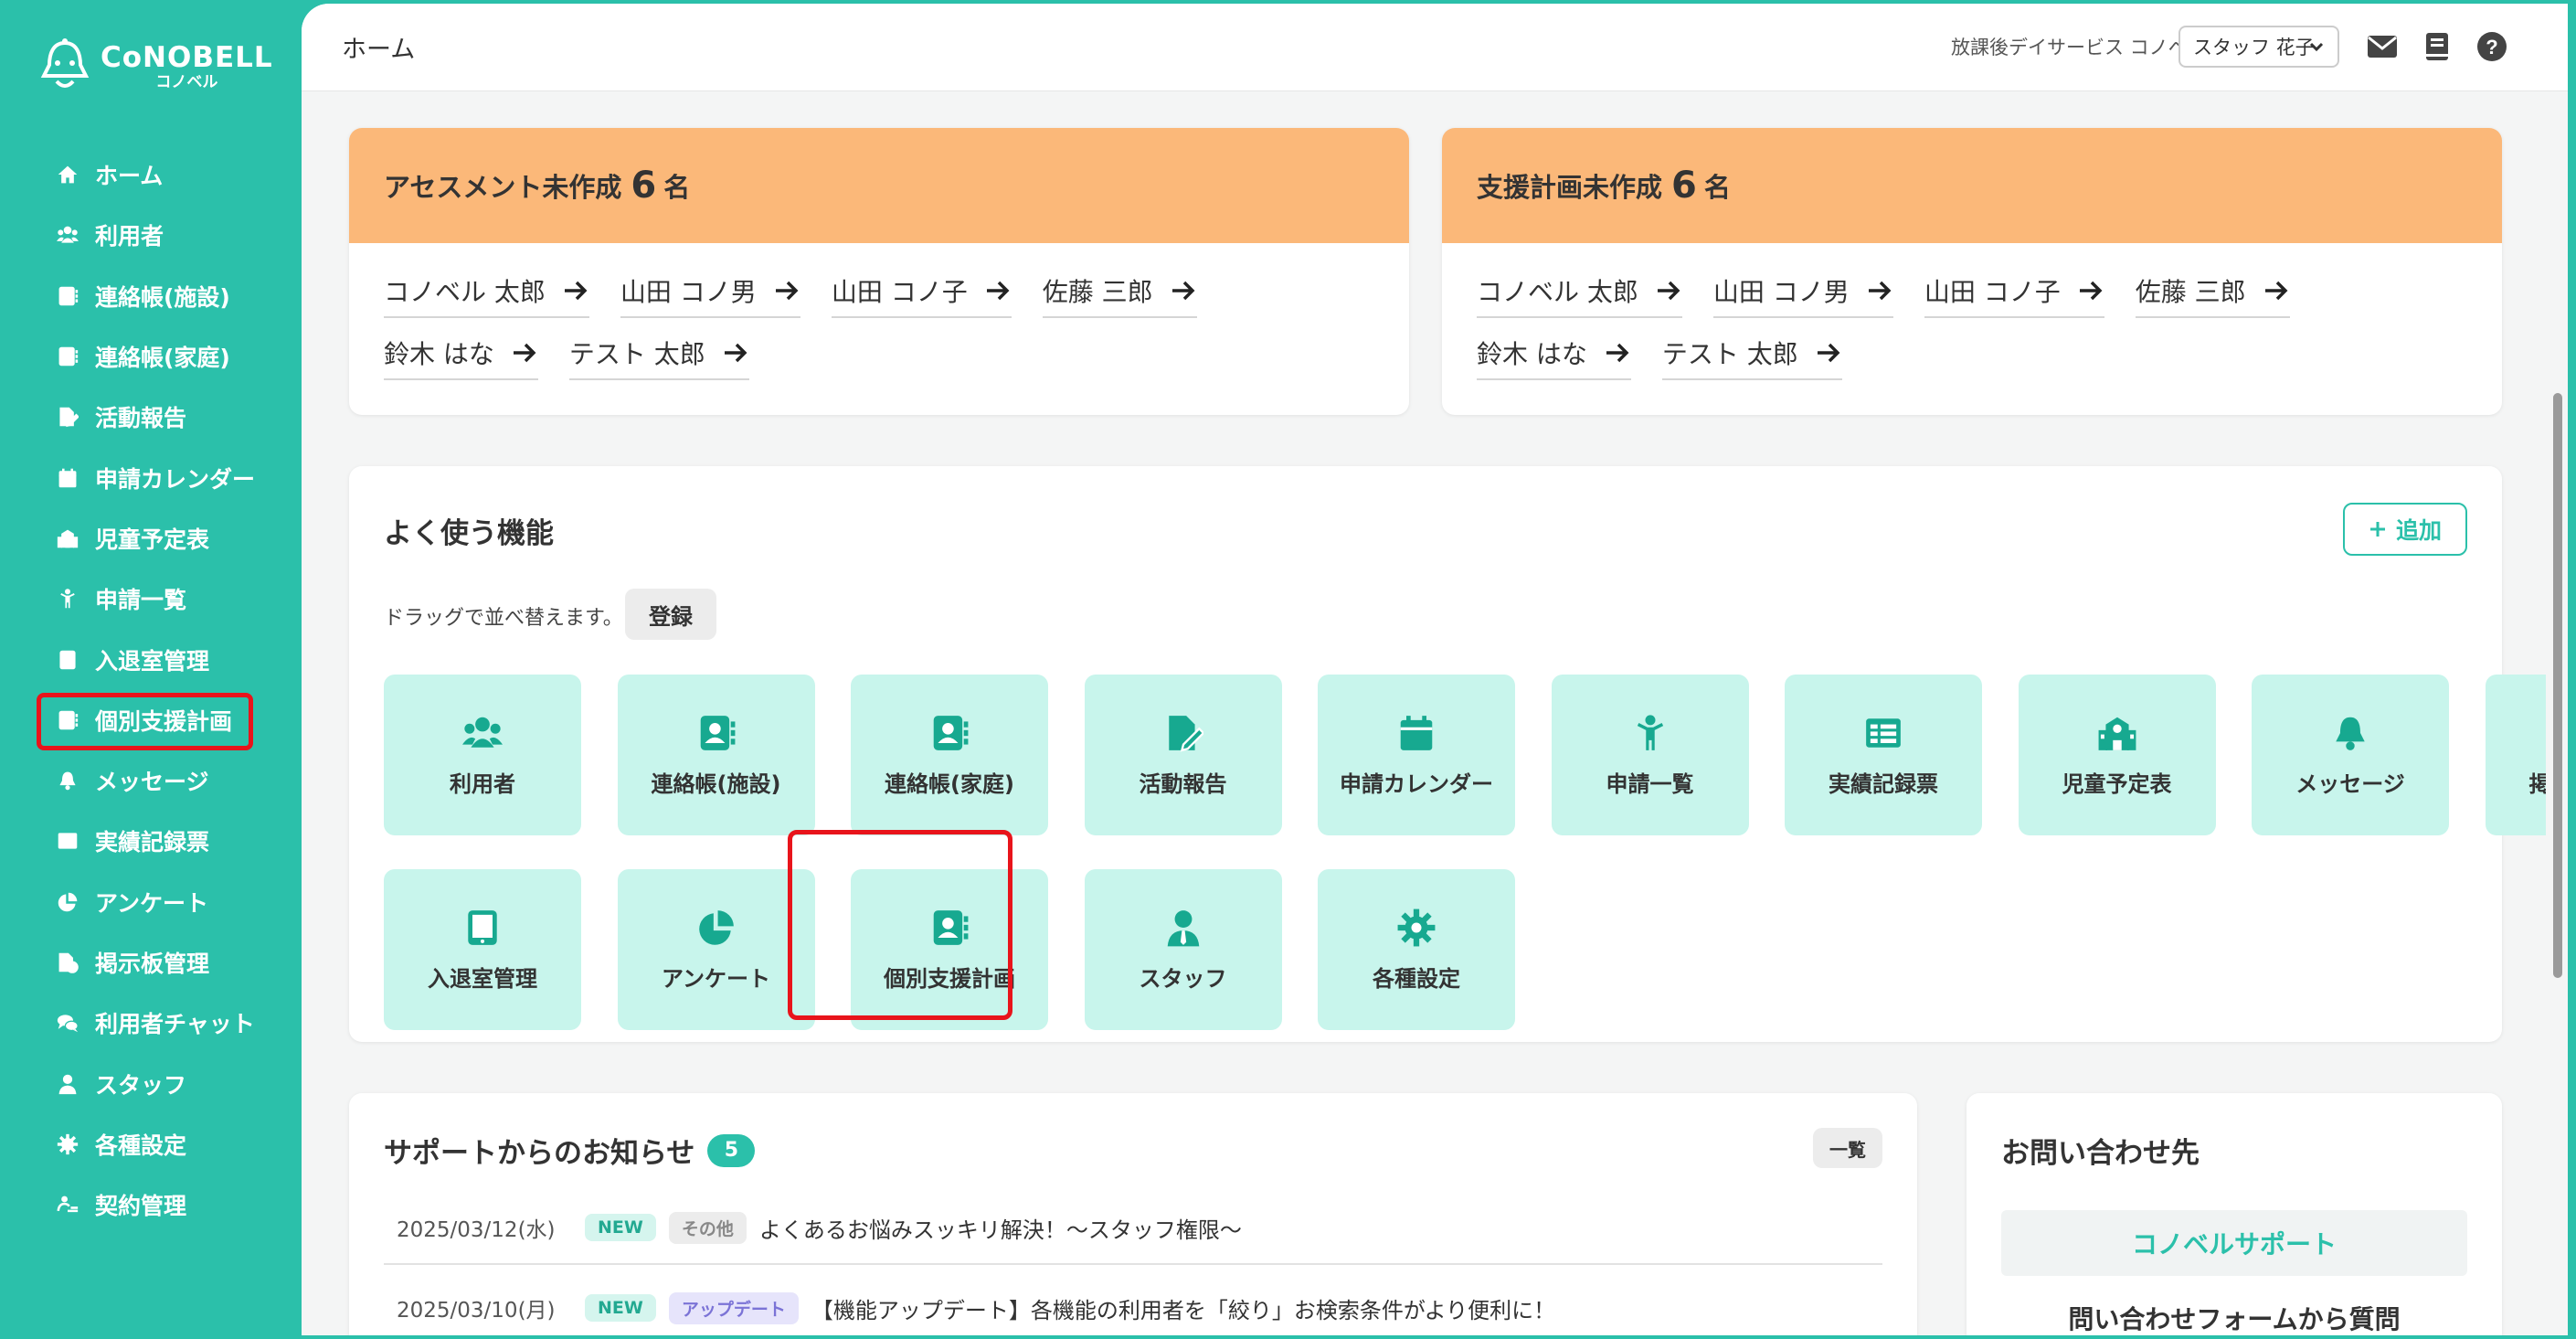  What do you see at coordinates (151, 1144) in the screenshot?
I see `sidebar-item-17: 各種設定` at bounding box center [151, 1144].